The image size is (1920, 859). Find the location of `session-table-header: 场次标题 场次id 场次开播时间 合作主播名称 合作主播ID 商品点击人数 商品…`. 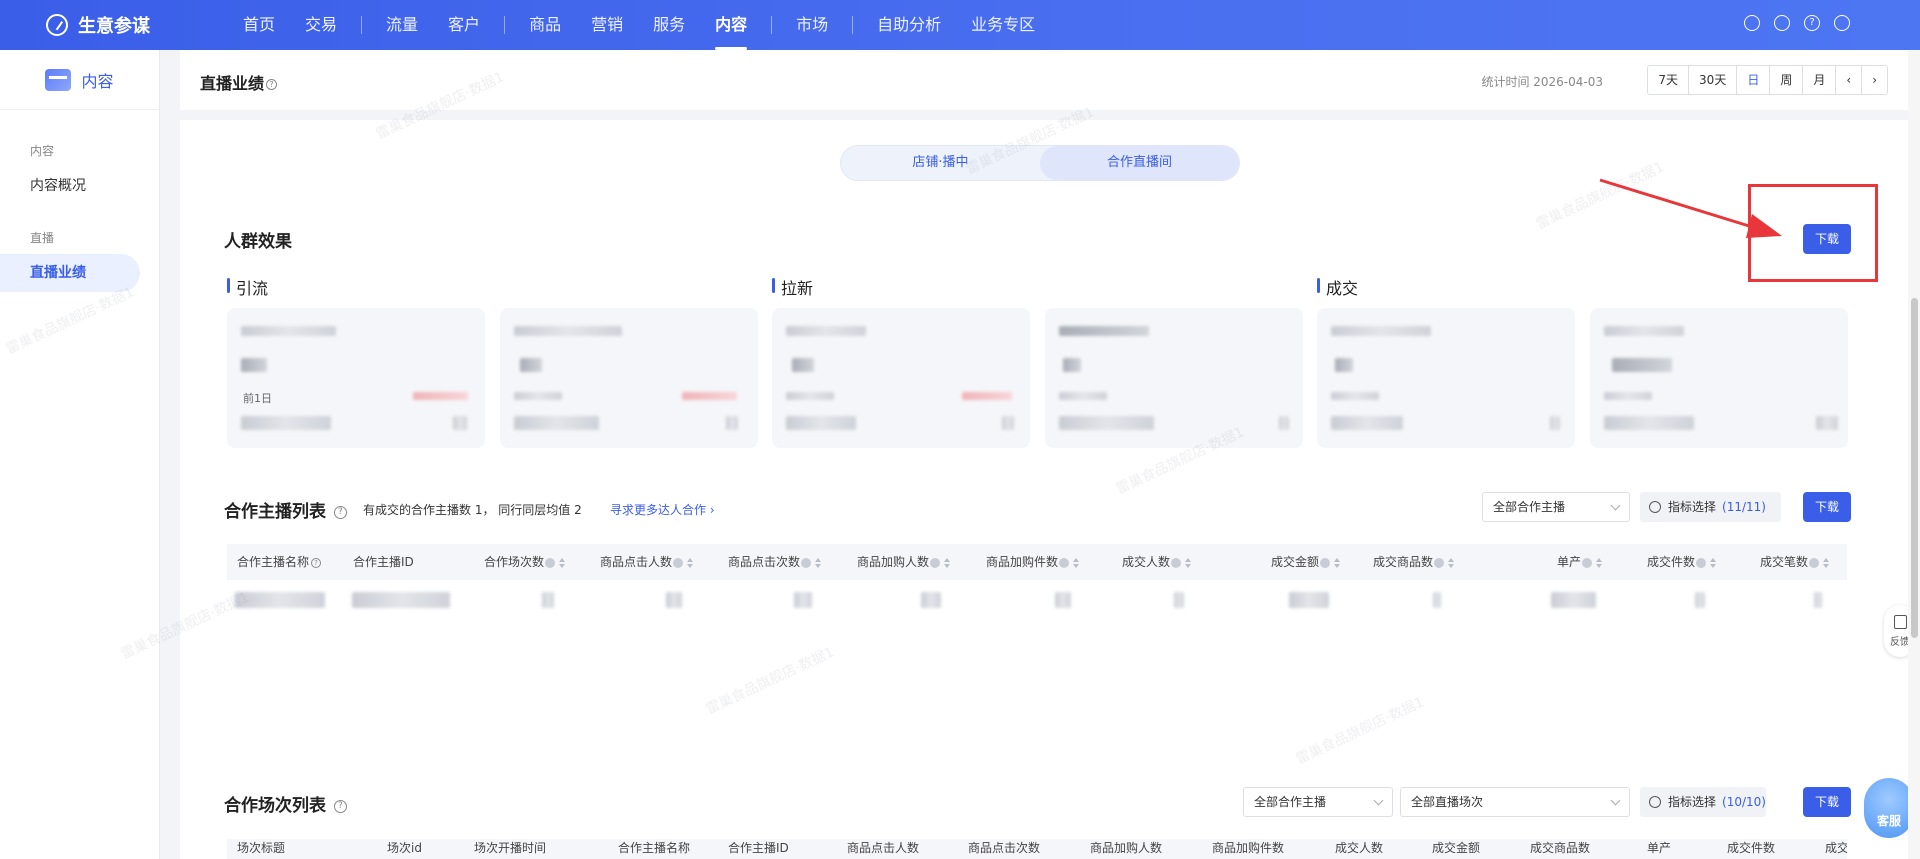

session-table-header: 场次标题 场次id 场次开播时间 合作主播名称 合作主播ID 商品点击人数 商品… is located at coordinates (1037, 849).